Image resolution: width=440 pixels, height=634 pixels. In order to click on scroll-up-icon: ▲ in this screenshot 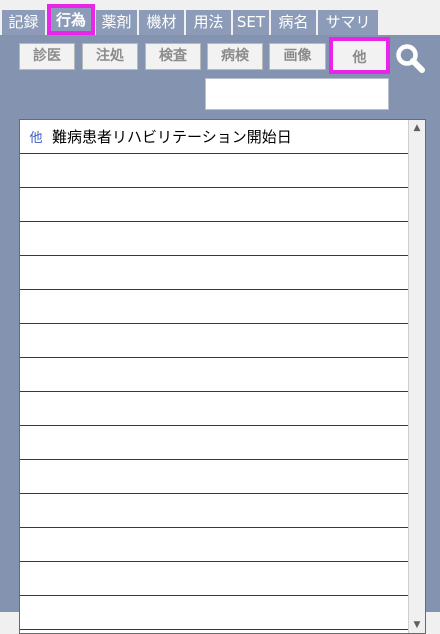, I will do `click(417, 128)`.